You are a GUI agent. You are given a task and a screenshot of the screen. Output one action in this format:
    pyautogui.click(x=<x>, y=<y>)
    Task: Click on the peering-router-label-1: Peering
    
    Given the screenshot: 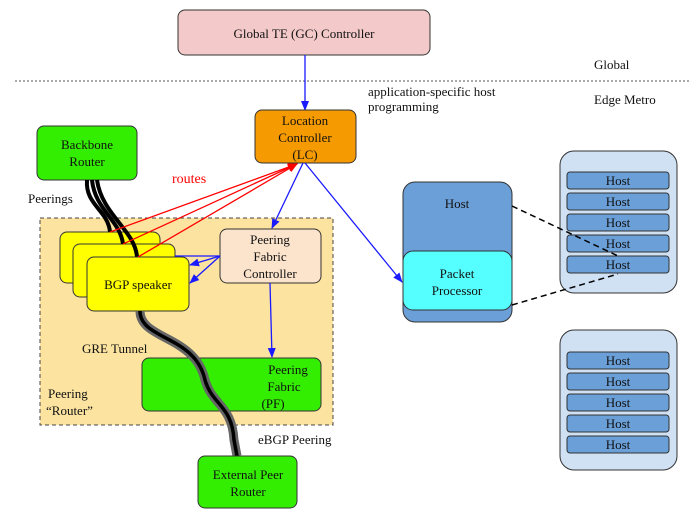 What is the action you would take?
    pyautogui.click(x=68, y=393)
    